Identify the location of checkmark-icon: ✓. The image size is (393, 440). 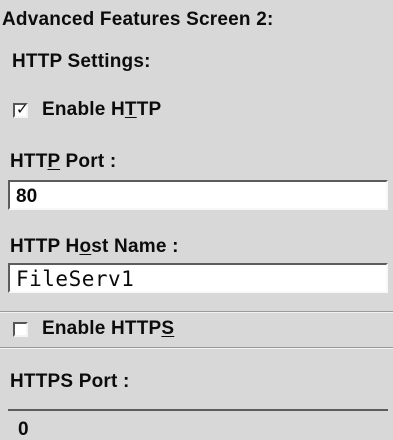
(22, 109).